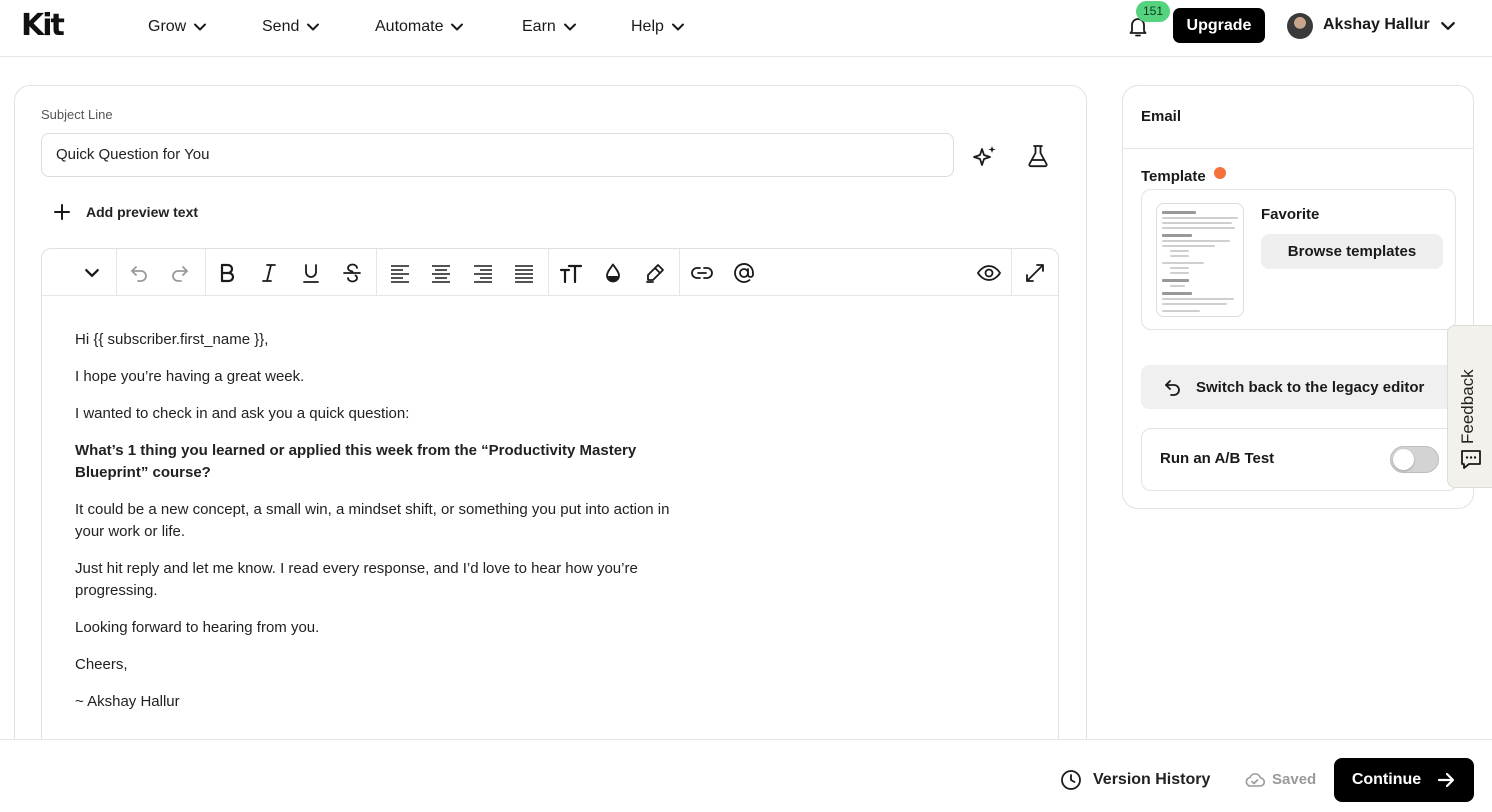 This screenshot has width=1492, height=812. What do you see at coordinates (291, 27) in the screenshot?
I see `nav-send: Send` at bounding box center [291, 27].